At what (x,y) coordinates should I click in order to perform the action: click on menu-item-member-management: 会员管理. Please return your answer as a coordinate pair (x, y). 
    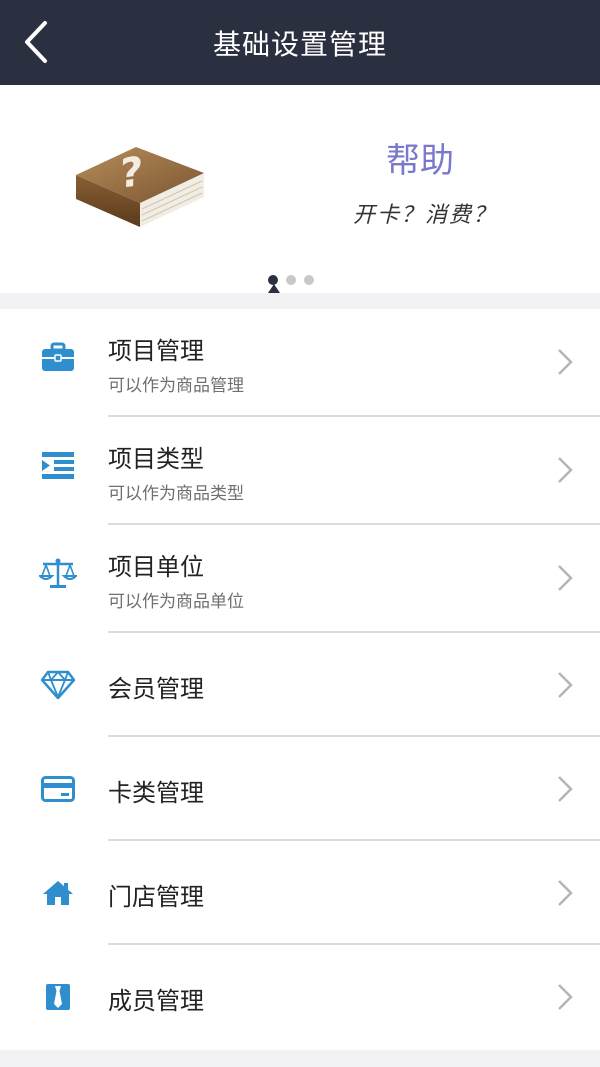
    Looking at the image, I should click on (300, 685).